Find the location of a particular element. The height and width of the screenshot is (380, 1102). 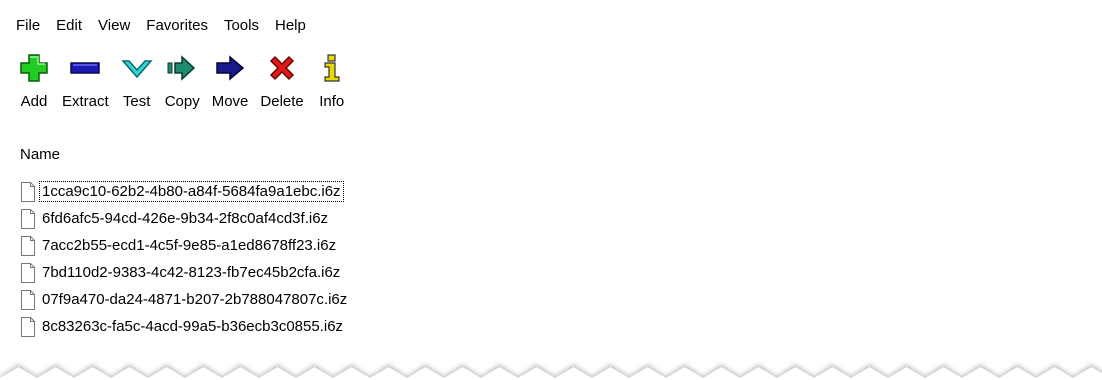

file-name: 6fd6afc5-94cd-426e-9b34-2f8c0af4cd3f.i6z is located at coordinates (185, 218).